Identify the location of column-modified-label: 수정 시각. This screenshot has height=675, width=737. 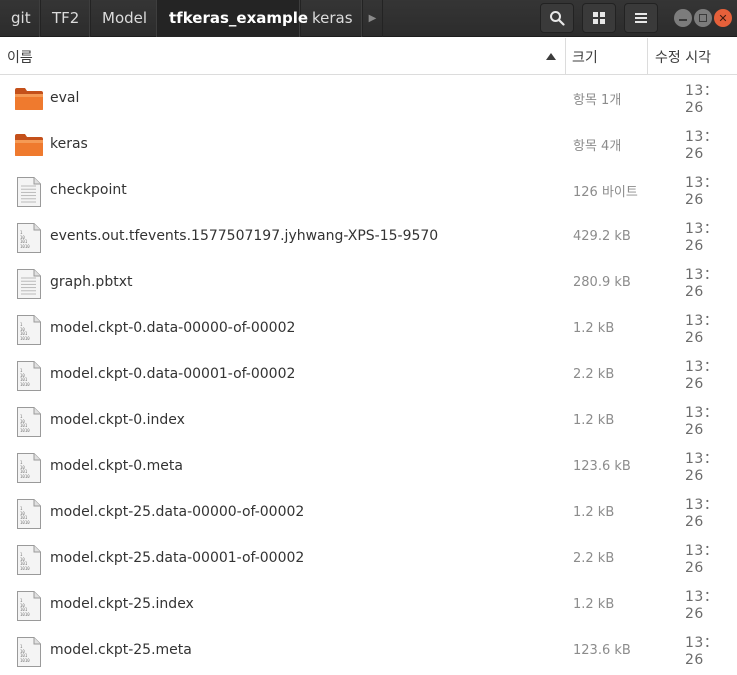
(683, 57).